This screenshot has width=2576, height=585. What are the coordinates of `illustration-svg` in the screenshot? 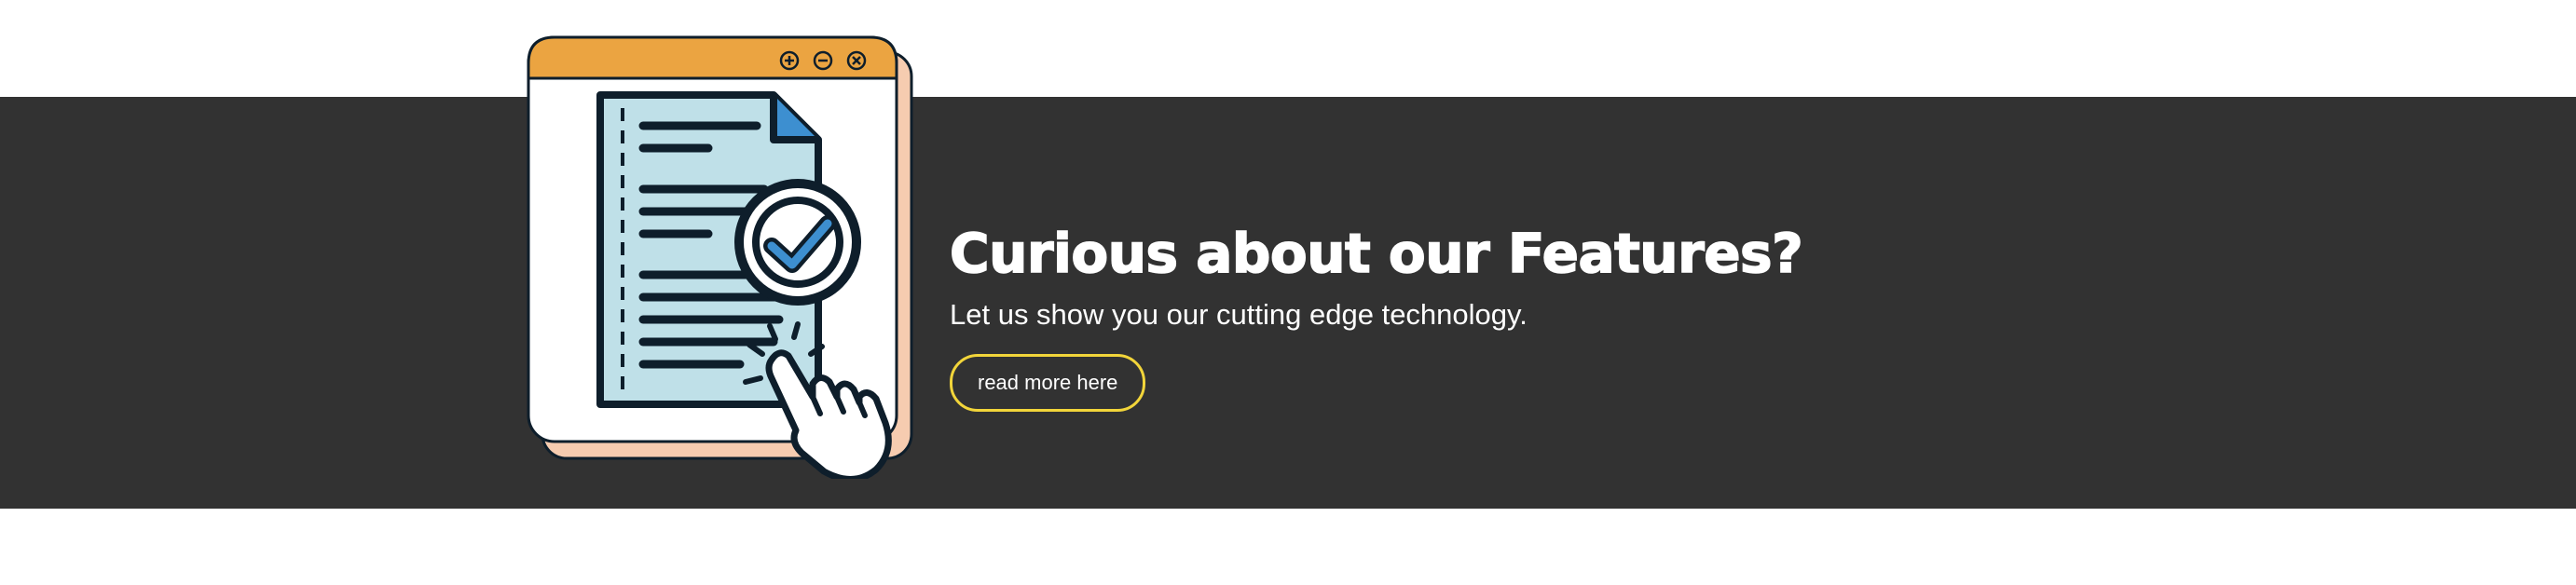 It's located at (720, 257).